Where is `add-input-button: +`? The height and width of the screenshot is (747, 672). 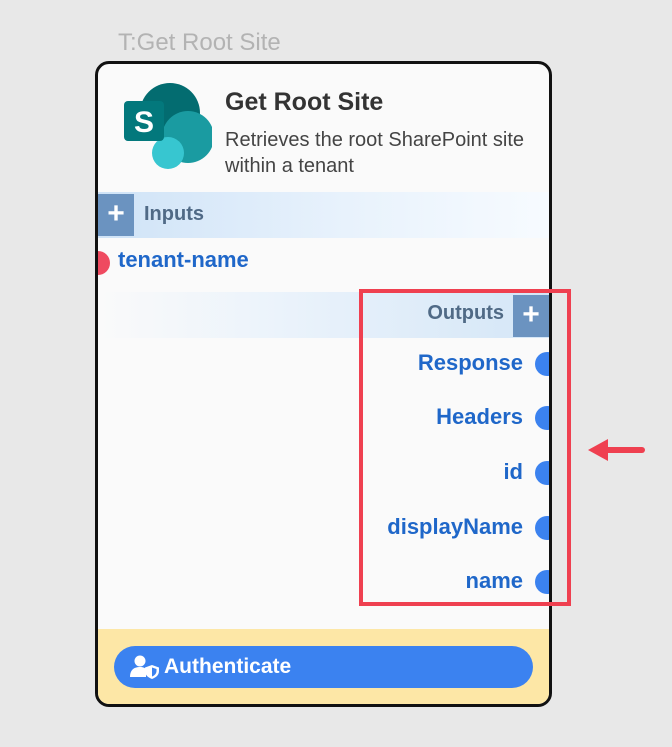 add-input-button: + is located at coordinates (116, 215).